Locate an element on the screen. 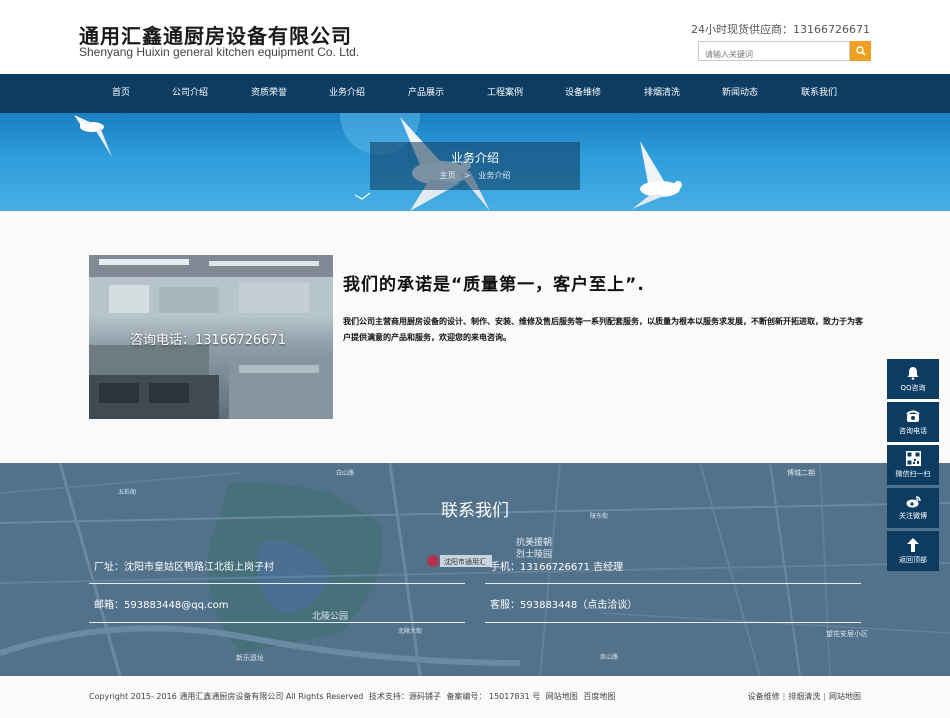 This screenshot has height=718, width=950. footer-link-repair: 设备维修 is located at coordinates (764, 696).